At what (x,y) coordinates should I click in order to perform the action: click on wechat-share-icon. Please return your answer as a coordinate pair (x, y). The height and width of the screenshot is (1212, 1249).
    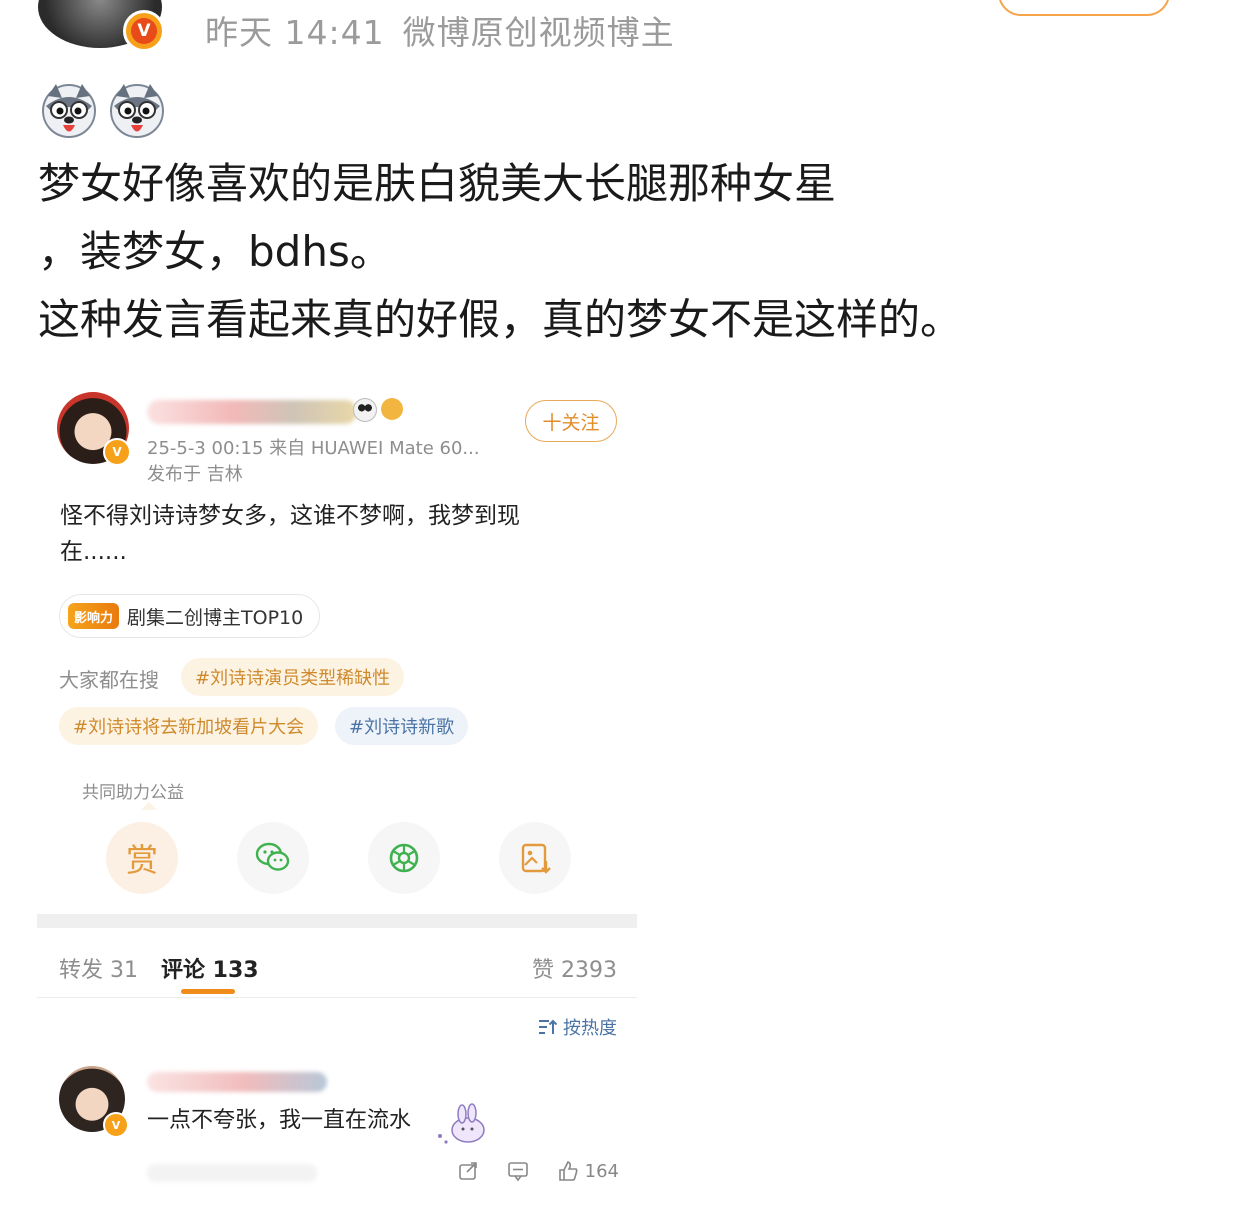
    Looking at the image, I should click on (273, 858).